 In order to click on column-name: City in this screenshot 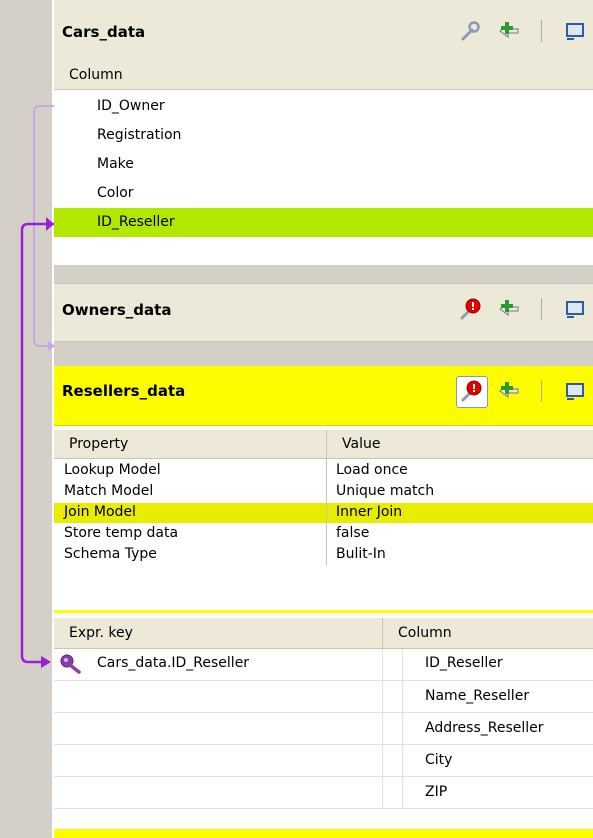, I will do `click(439, 760)`.